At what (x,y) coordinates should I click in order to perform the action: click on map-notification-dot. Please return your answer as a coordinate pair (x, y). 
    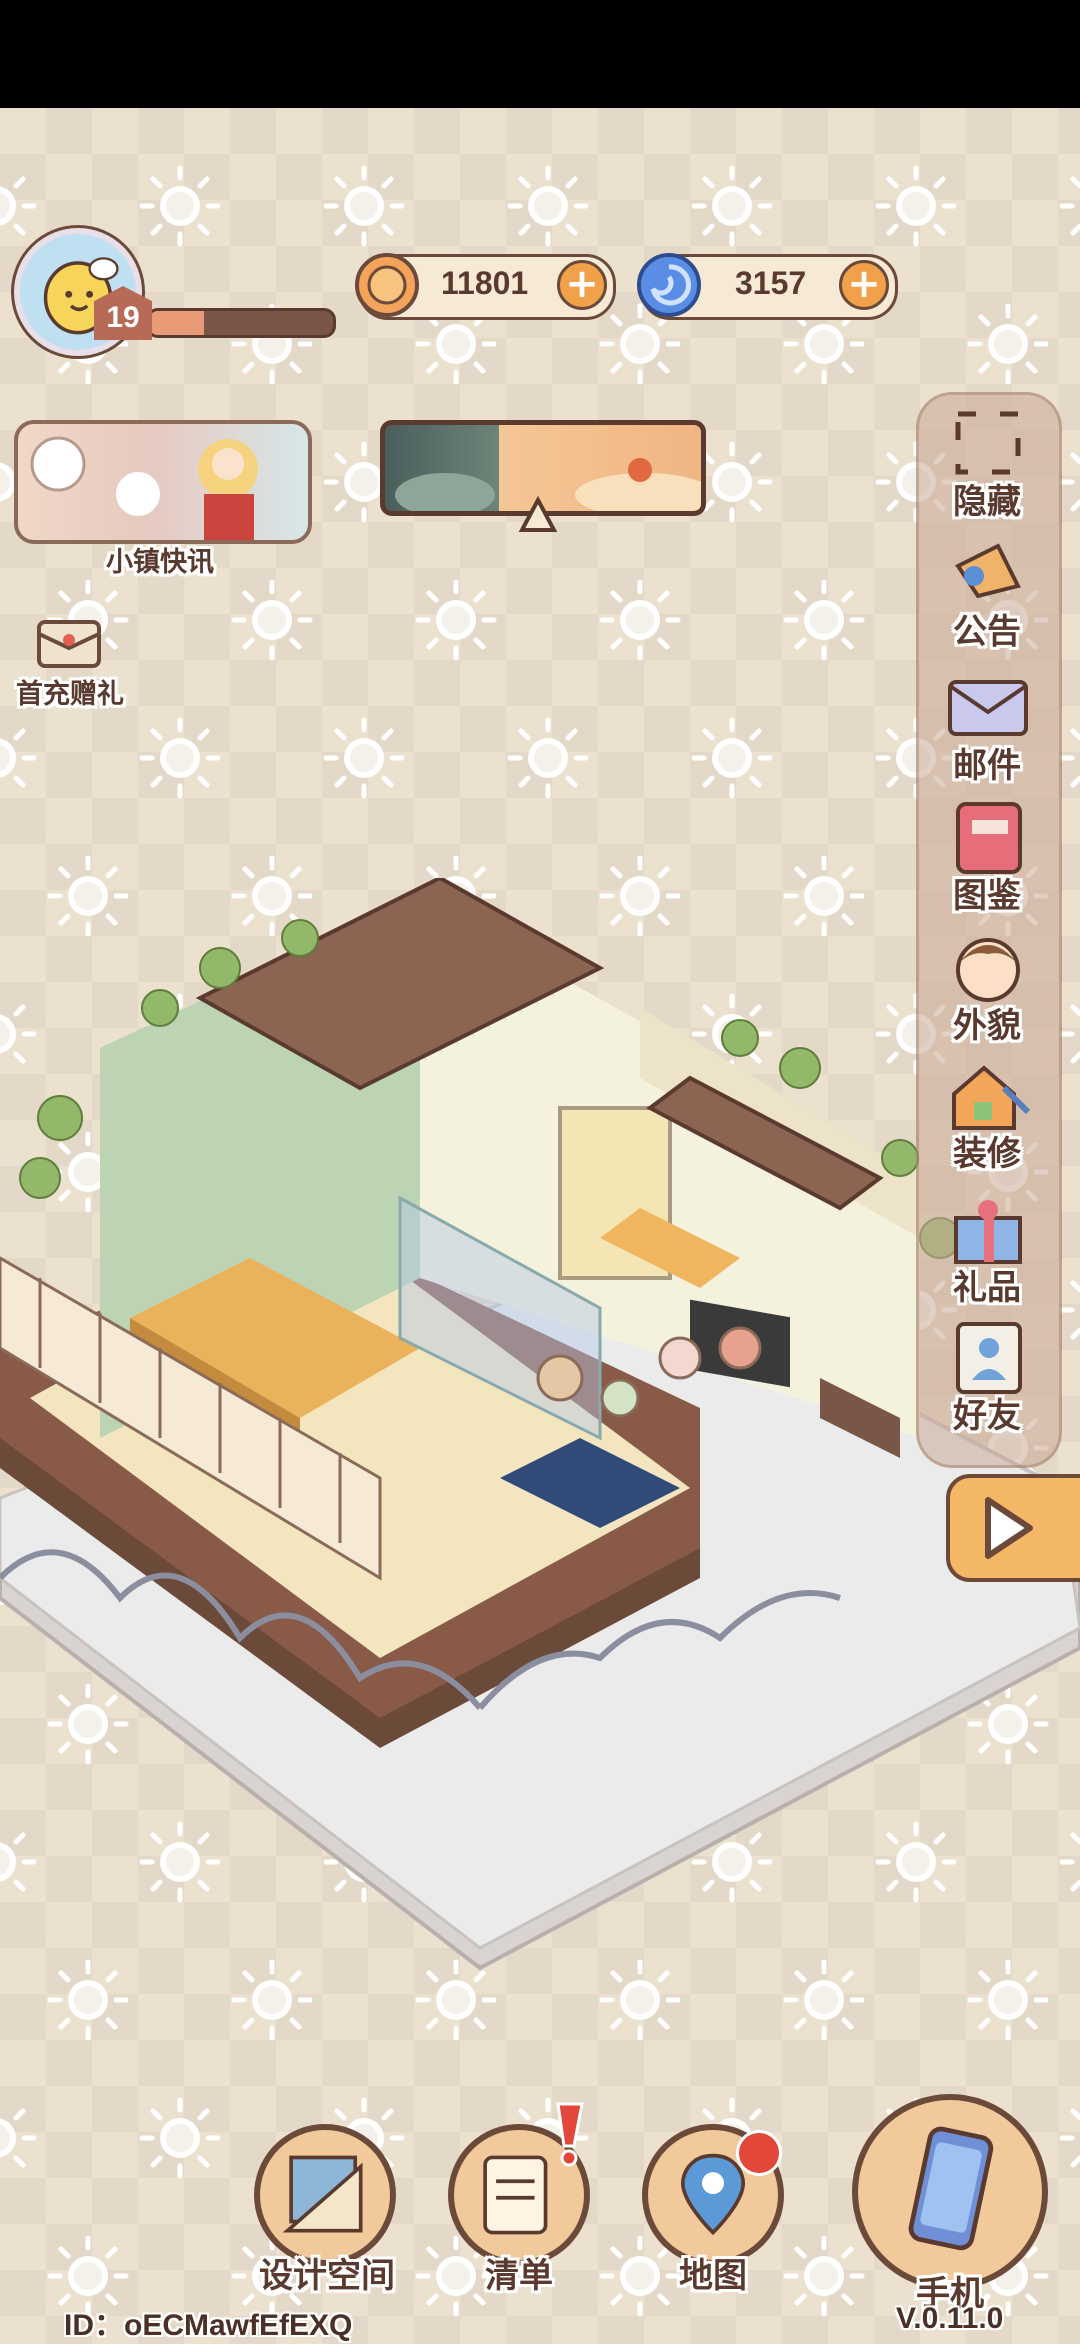
    Looking at the image, I should click on (759, 2153).